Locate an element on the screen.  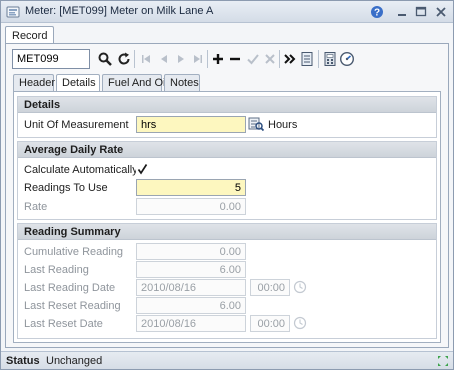
more-icon is located at coordinates (290, 59).